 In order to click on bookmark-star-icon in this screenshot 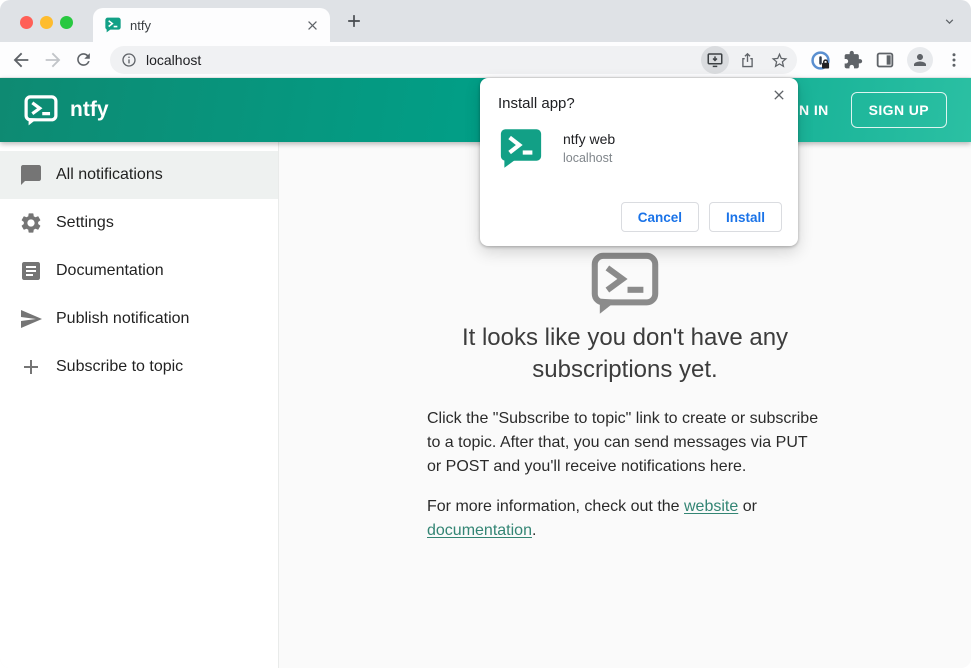, I will do `click(779, 60)`.